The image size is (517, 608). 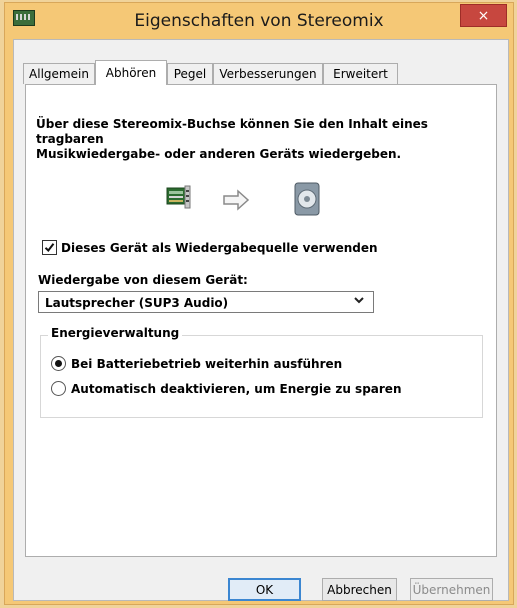 I want to click on checkmark-icon, so click(x=49, y=247).